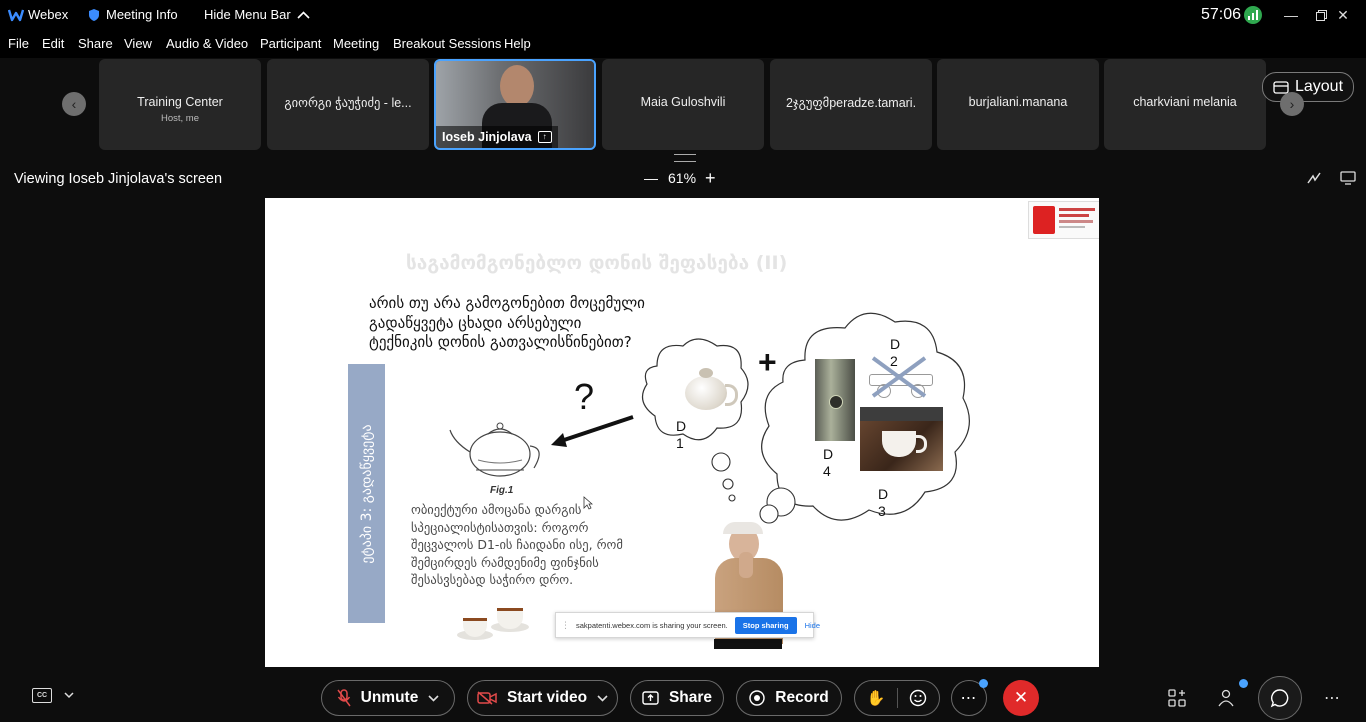 Image resolution: width=1366 pixels, height=722 pixels. What do you see at coordinates (1221, 14) in the screenshot?
I see `meeting-timer: 57:06` at bounding box center [1221, 14].